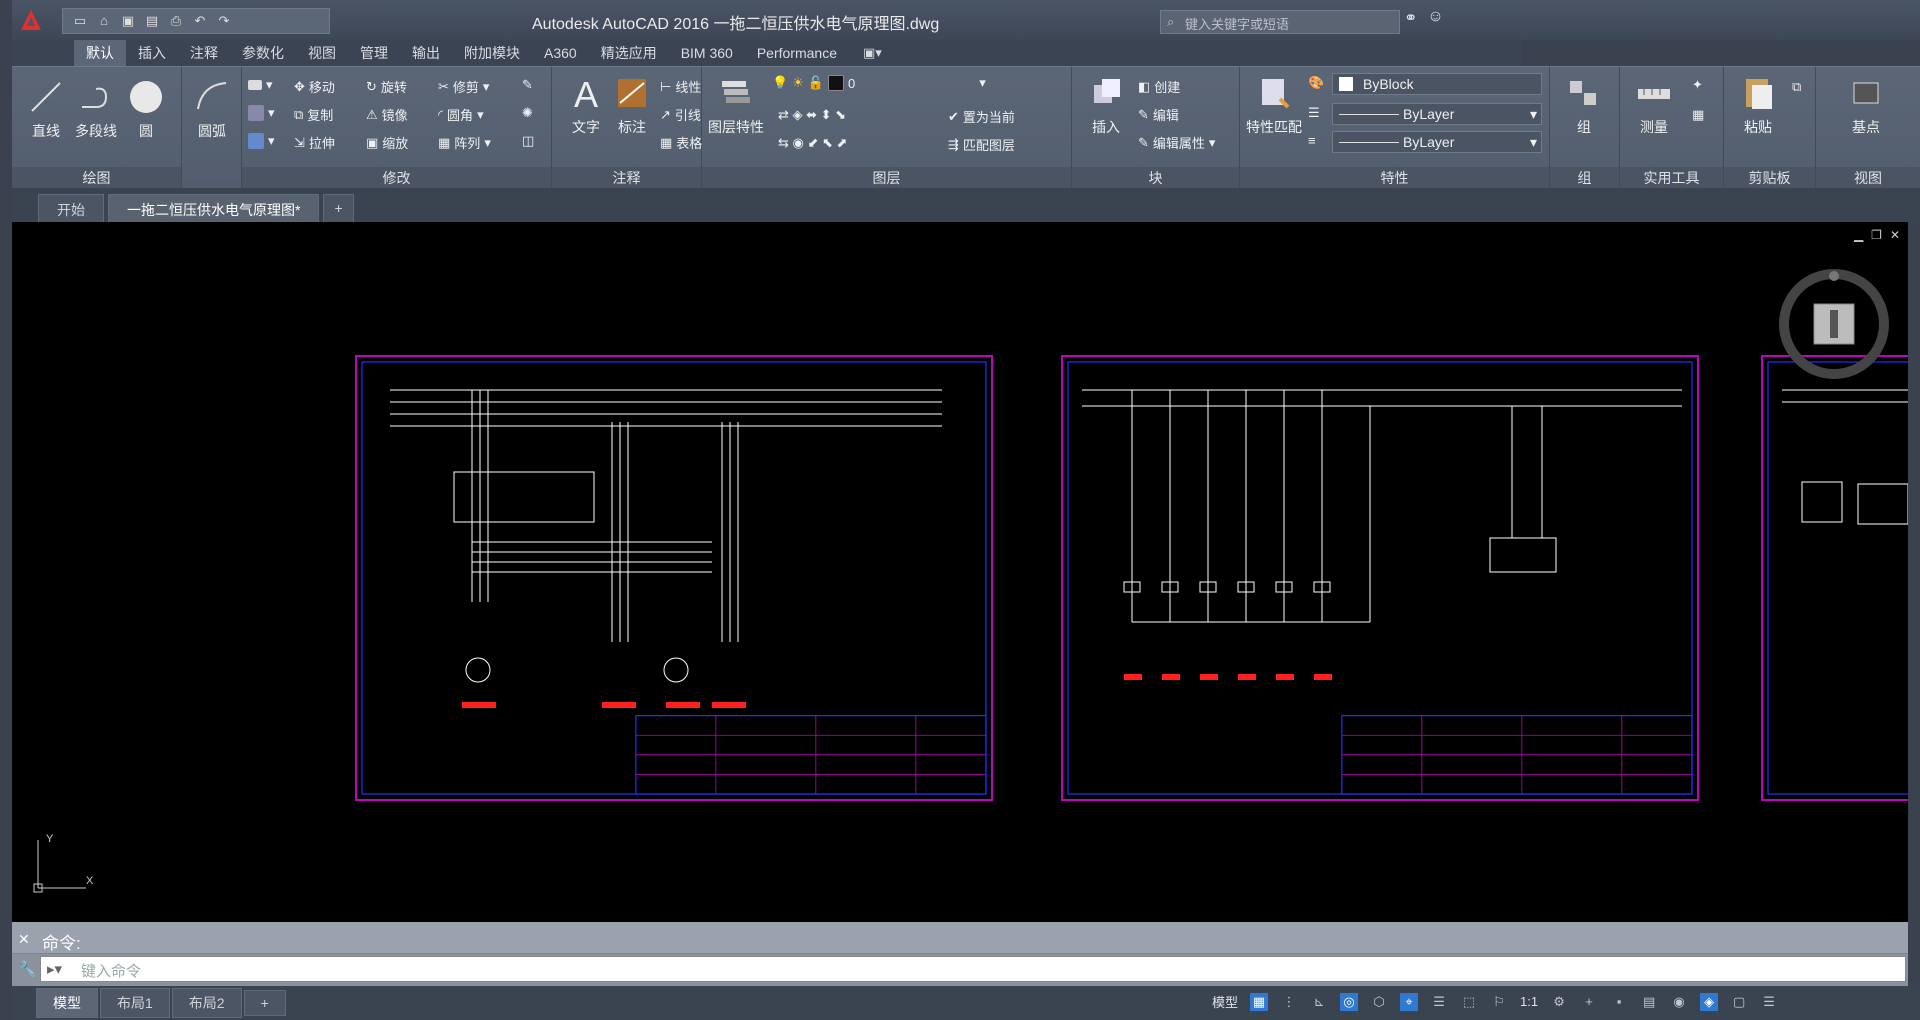 Image resolution: width=1920 pixels, height=1020 pixels. Describe the element at coordinates (24, 939) in the screenshot. I see `close-command-line-icon: ✕` at that location.